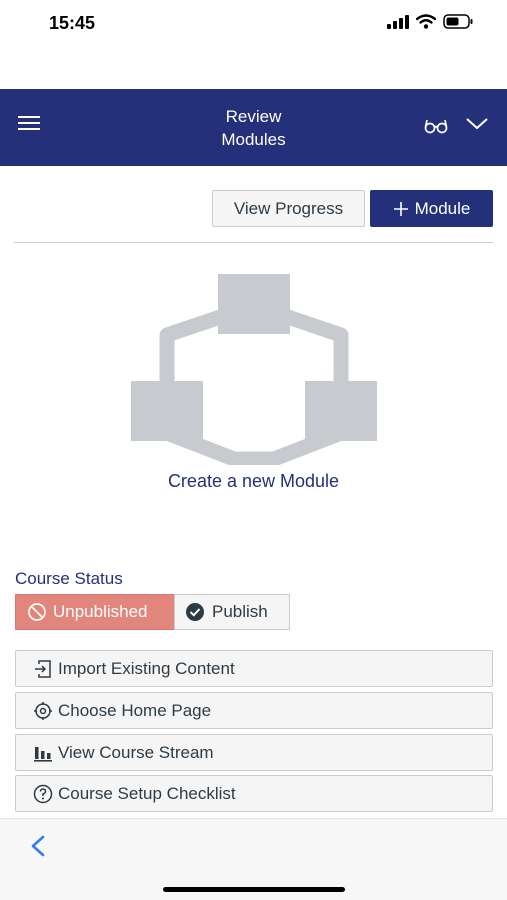 The image size is (507, 900). What do you see at coordinates (146, 668) in the screenshot?
I see `import-content-label: Import Existing Content` at bounding box center [146, 668].